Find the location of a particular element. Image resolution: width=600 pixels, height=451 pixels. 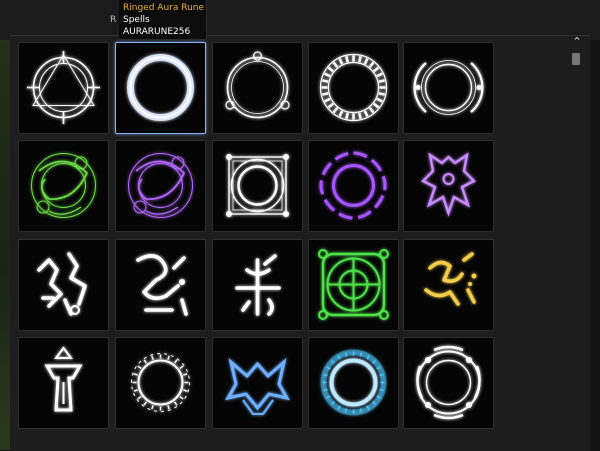

partially-hidden-label: R is located at coordinates (113, 20).